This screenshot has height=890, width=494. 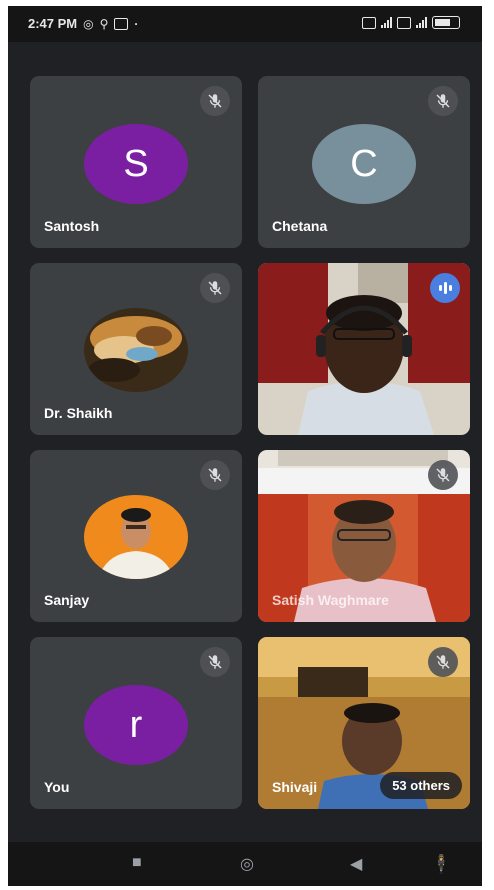 I want to click on location-icon: ⚲, so click(x=104, y=23).